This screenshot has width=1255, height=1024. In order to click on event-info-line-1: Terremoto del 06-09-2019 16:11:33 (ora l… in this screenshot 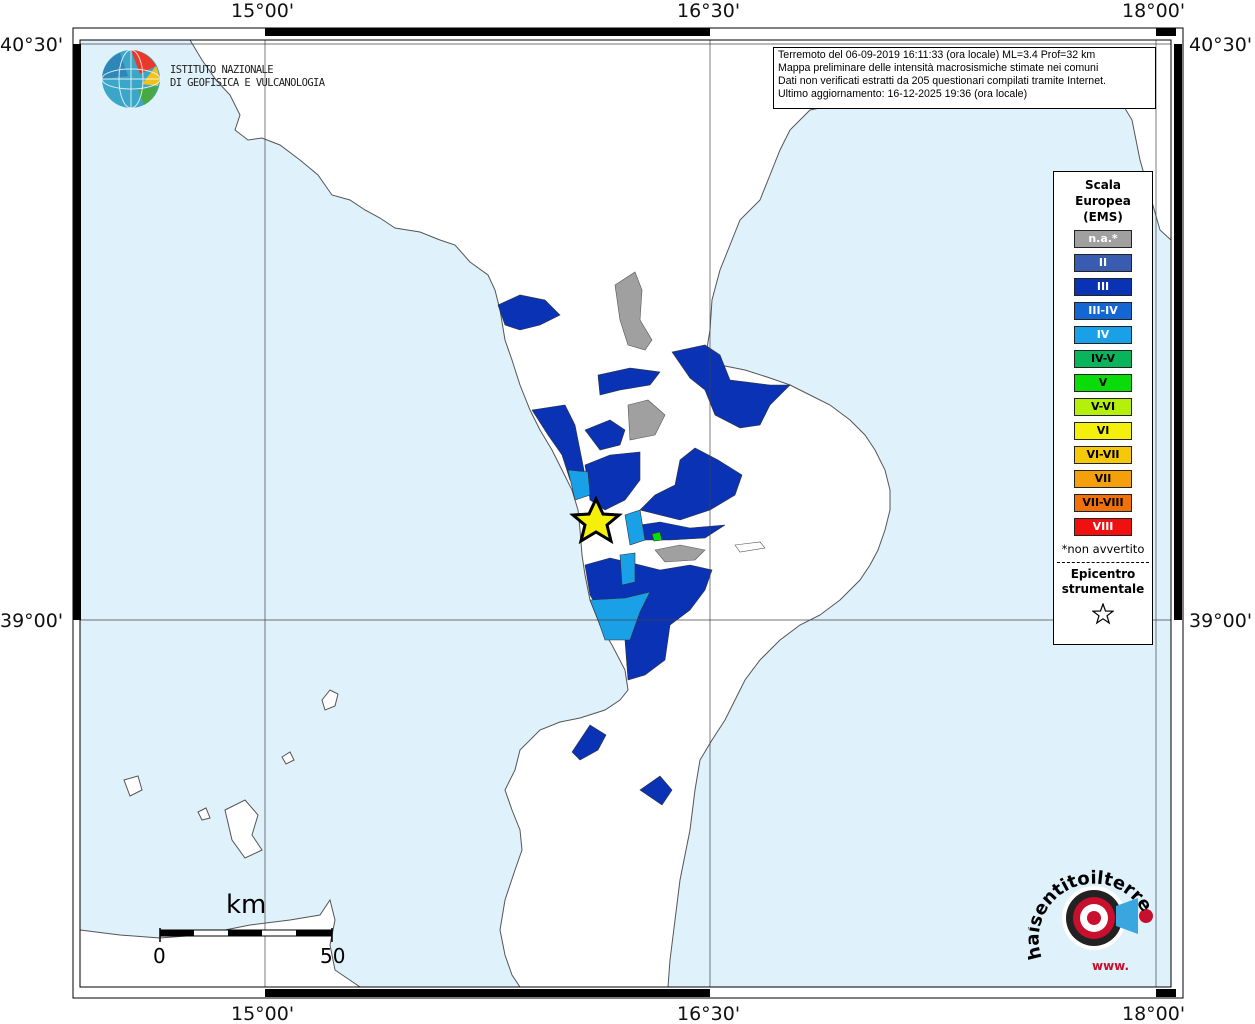, I will do `click(937, 55)`.